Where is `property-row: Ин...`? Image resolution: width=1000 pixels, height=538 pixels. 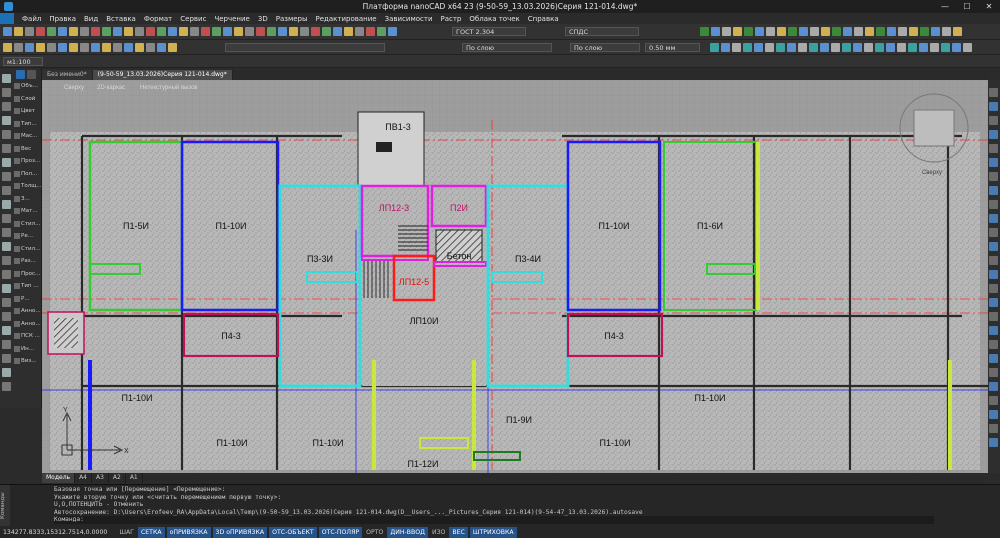
property-row: Ин... is located at coordinates (27, 349).